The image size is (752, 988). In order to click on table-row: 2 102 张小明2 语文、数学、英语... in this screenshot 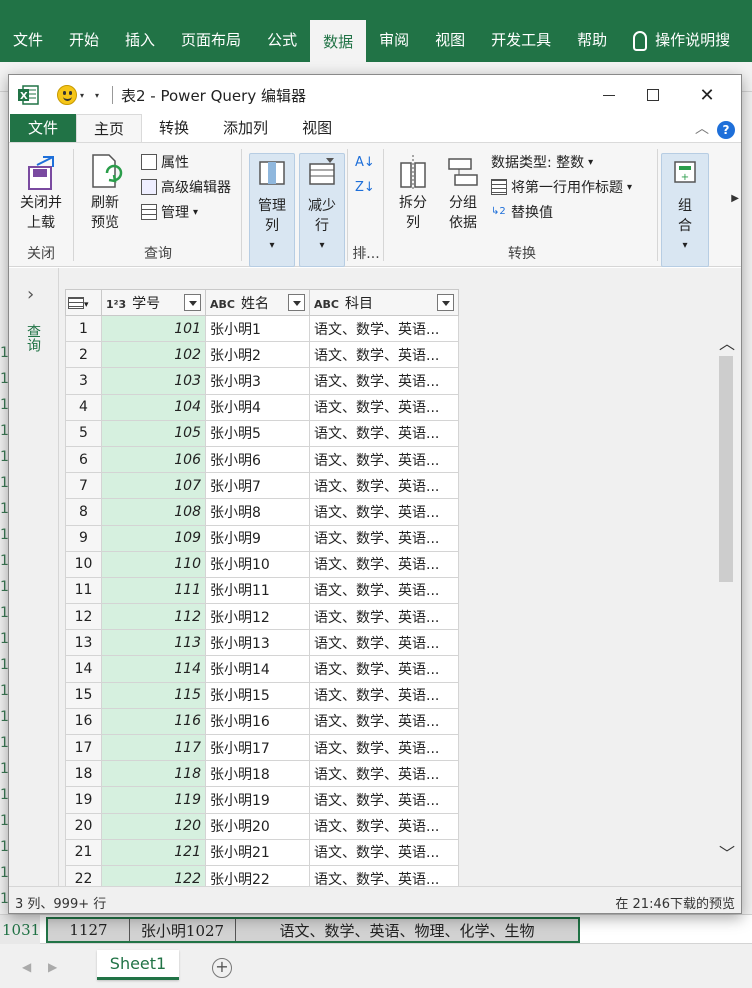, I will do `click(262, 355)`.